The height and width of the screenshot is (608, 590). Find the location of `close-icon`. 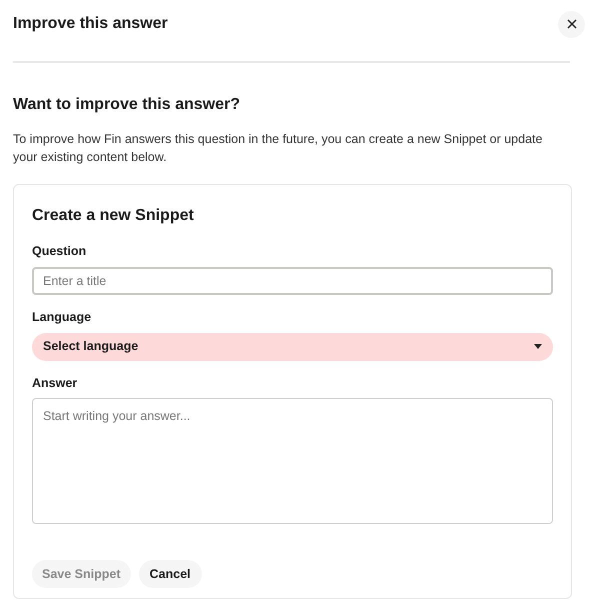

close-icon is located at coordinates (571, 24).